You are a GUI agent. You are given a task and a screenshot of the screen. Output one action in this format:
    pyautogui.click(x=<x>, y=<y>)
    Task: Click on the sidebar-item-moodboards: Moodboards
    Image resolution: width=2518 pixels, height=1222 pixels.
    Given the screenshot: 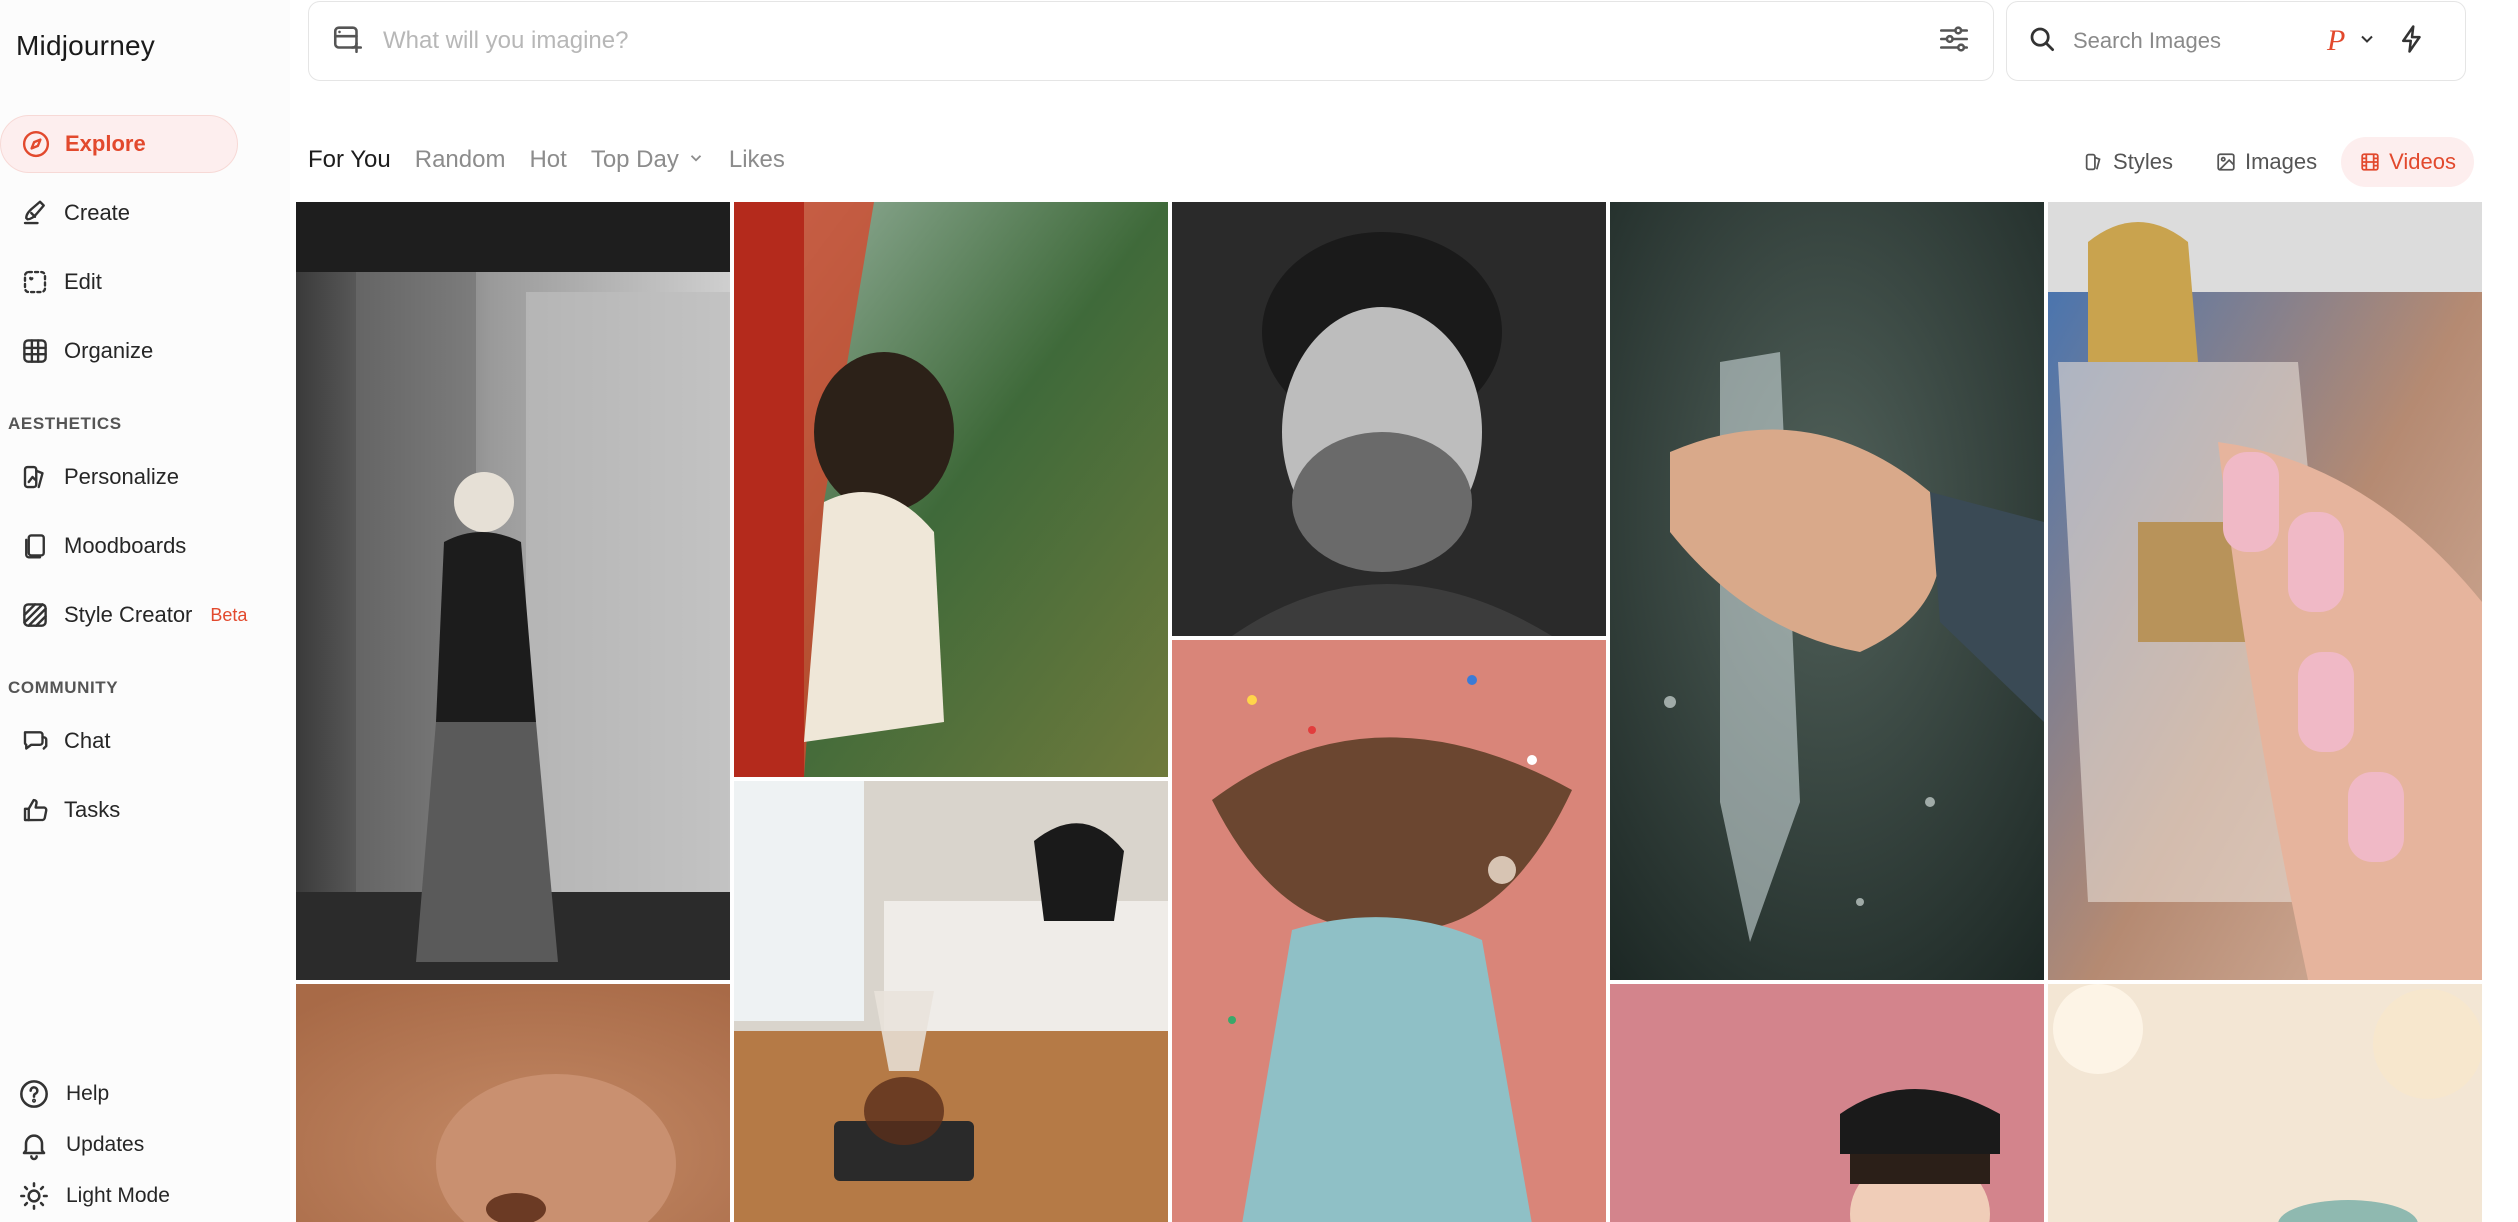 What is the action you would take?
    pyautogui.click(x=119, y=546)
    